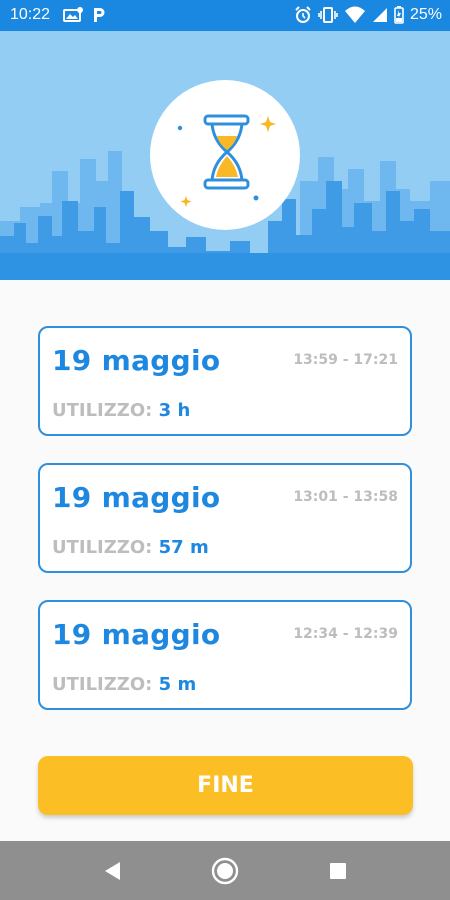  Describe the element at coordinates (30, 14) in the screenshot. I see `status-time: 10:22` at that location.